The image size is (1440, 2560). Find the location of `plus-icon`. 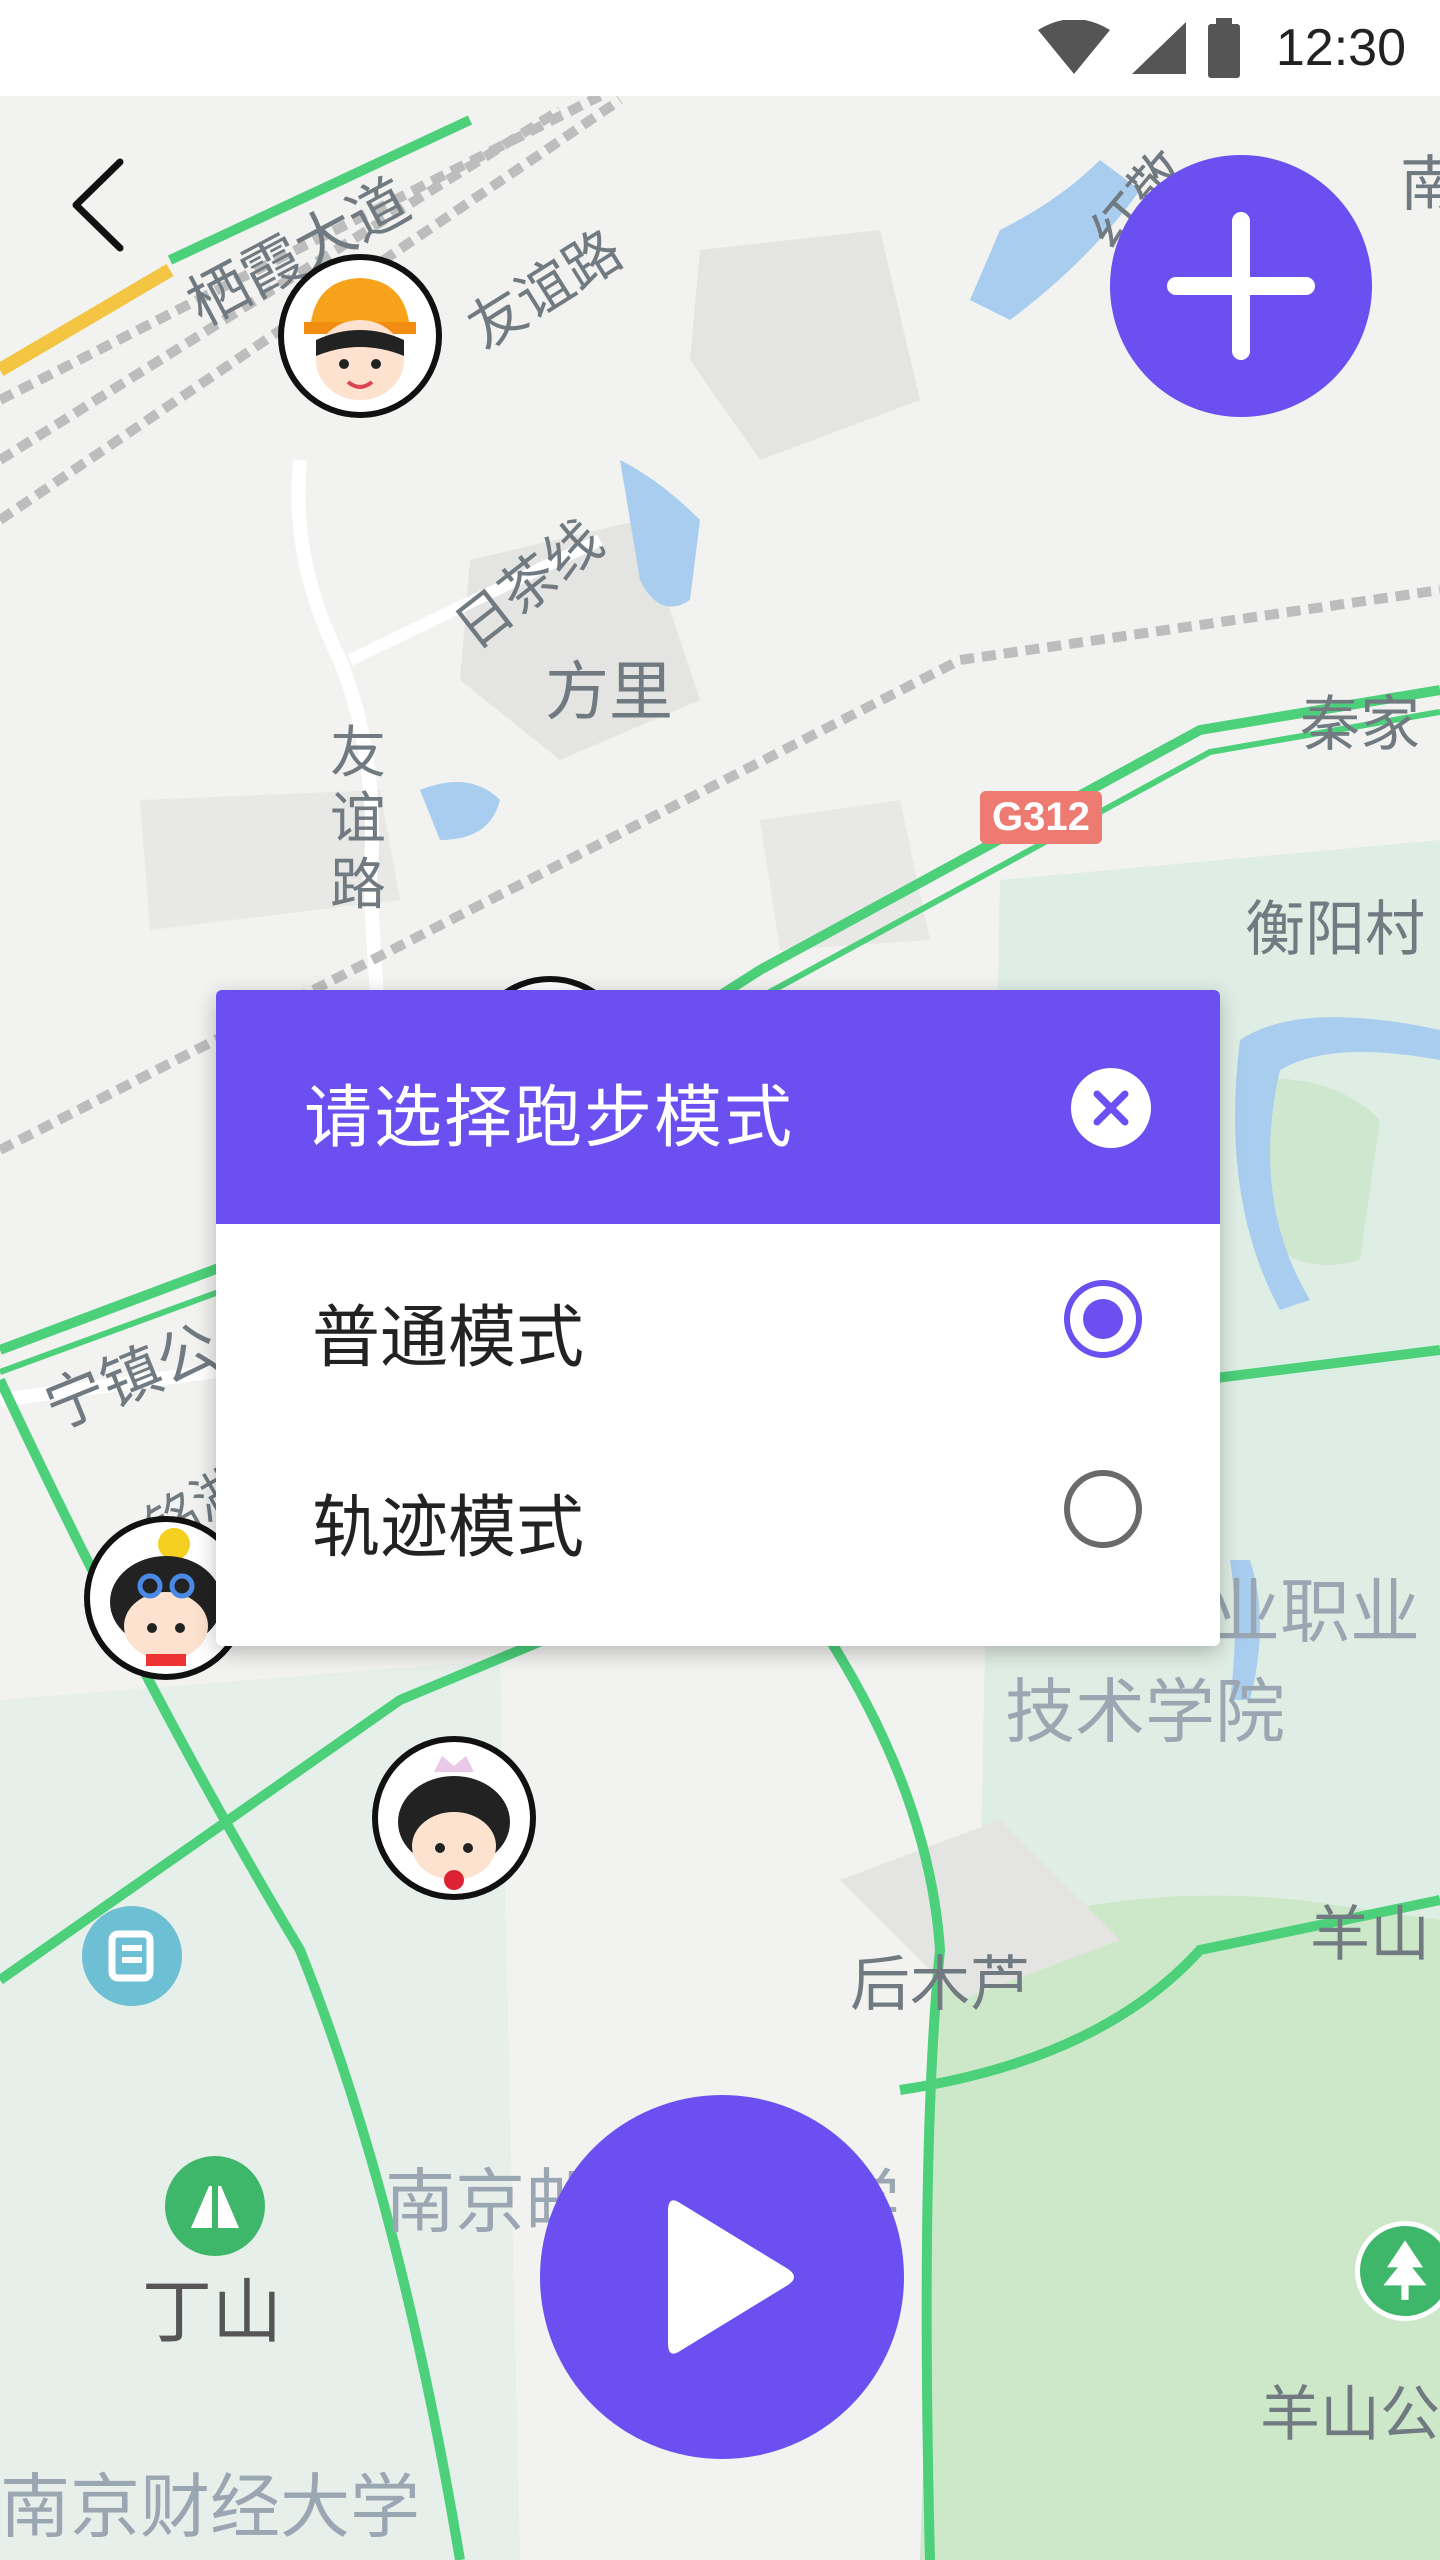

plus-icon is located at coordinates (1241, 286).